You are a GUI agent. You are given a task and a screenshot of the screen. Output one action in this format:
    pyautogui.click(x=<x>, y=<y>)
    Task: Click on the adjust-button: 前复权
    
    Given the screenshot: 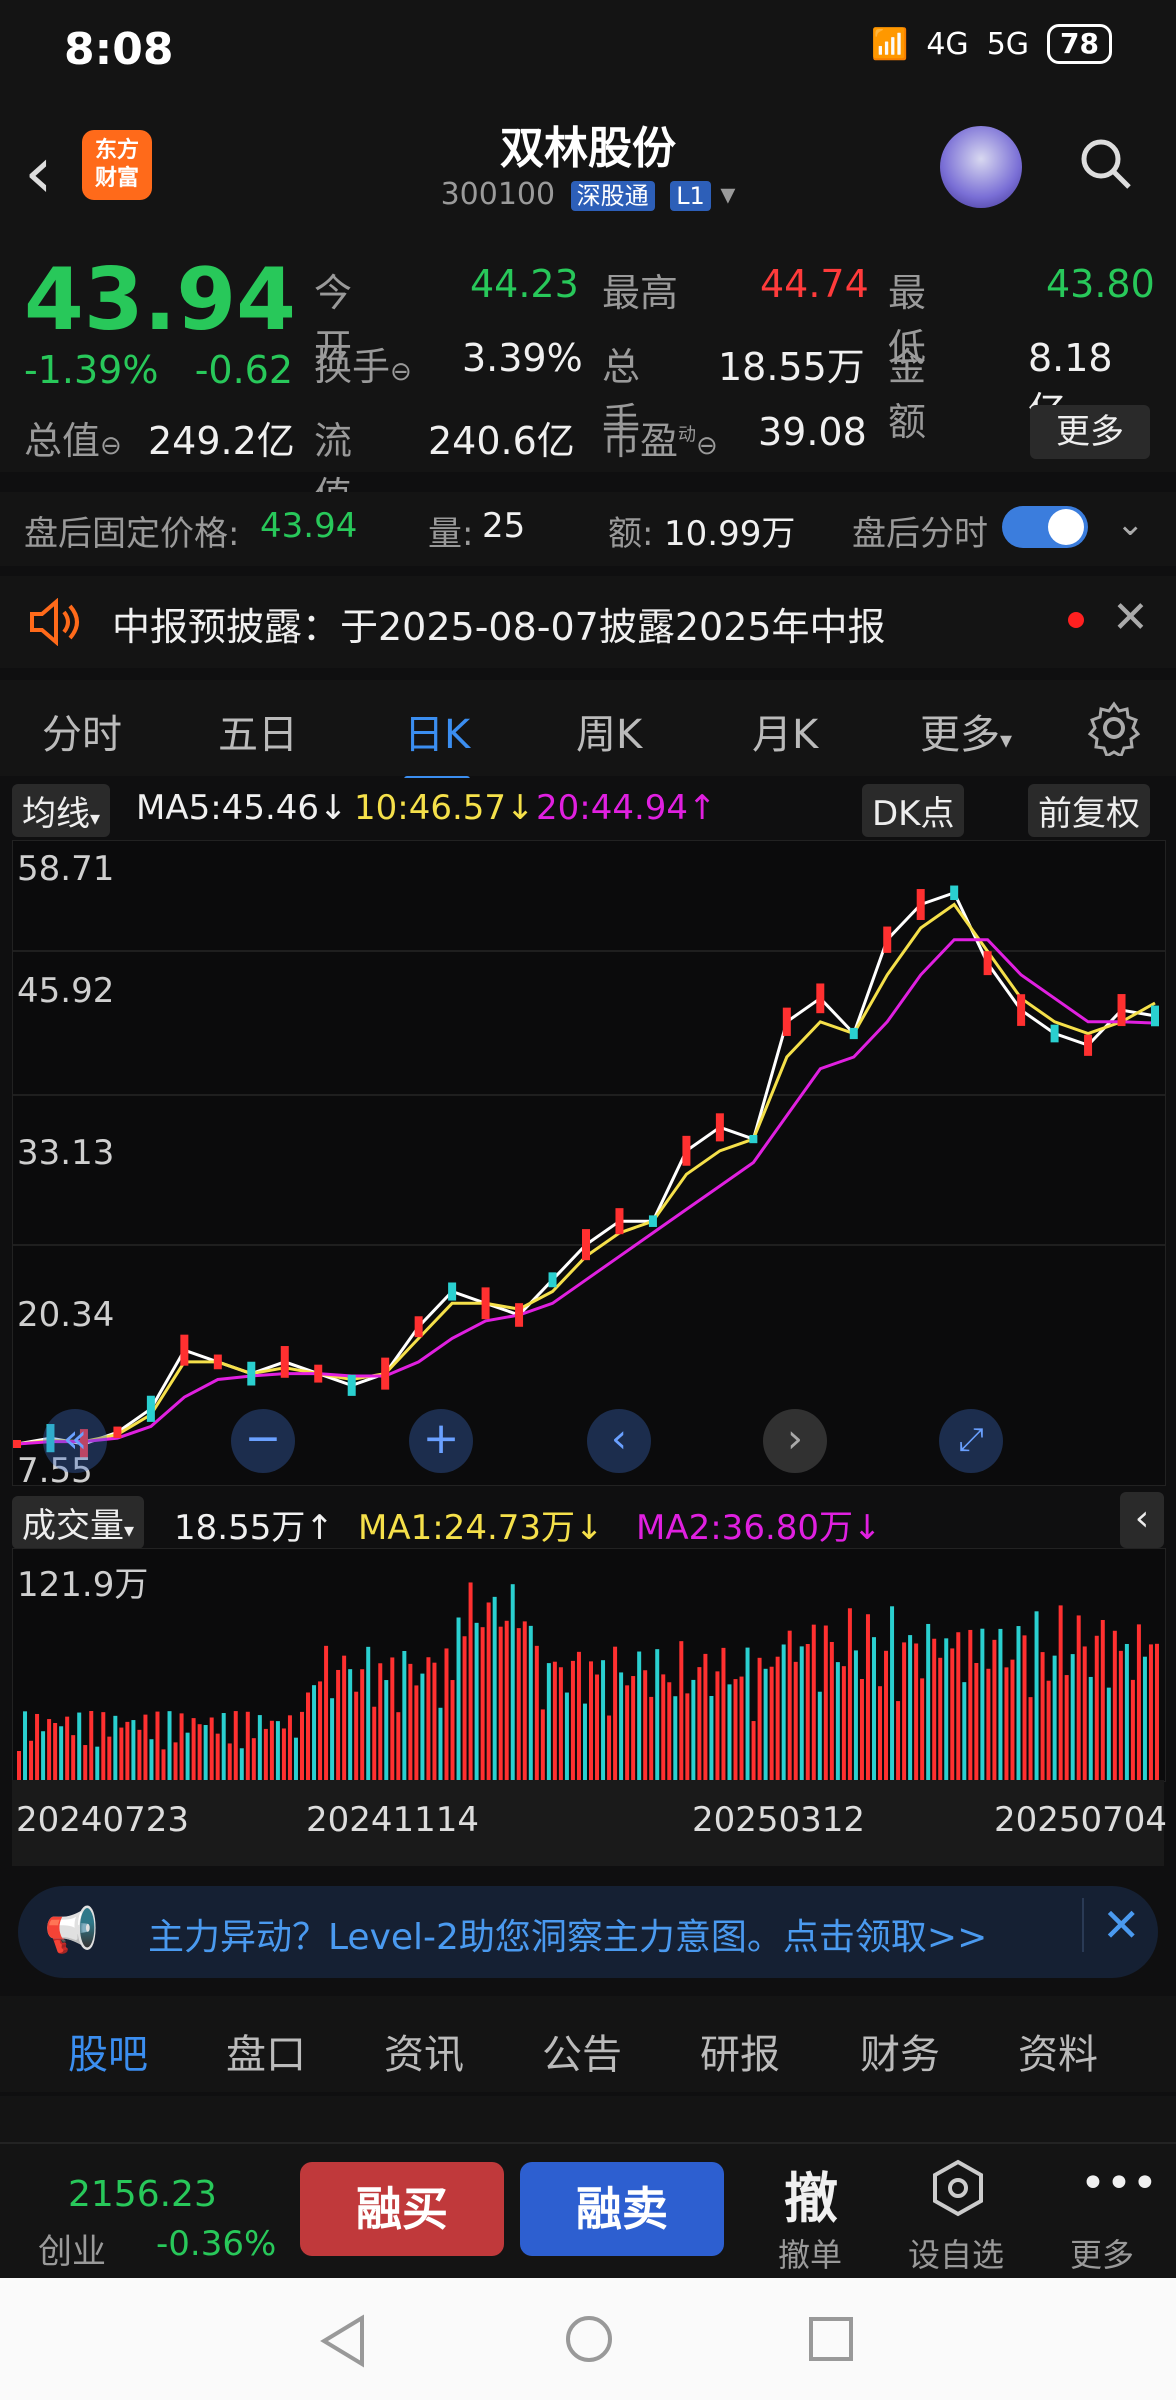 What is the action you would take?
    pyautogui.click(x=1089, y=810)
    